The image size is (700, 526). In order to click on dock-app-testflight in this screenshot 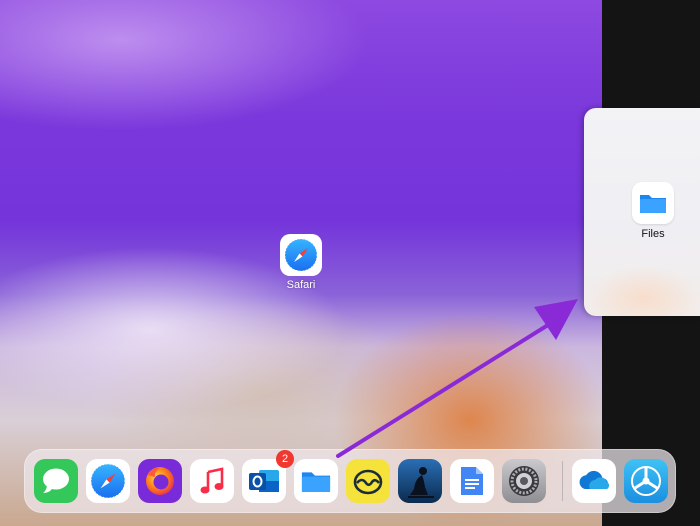, I will do `click(646, 481)`.